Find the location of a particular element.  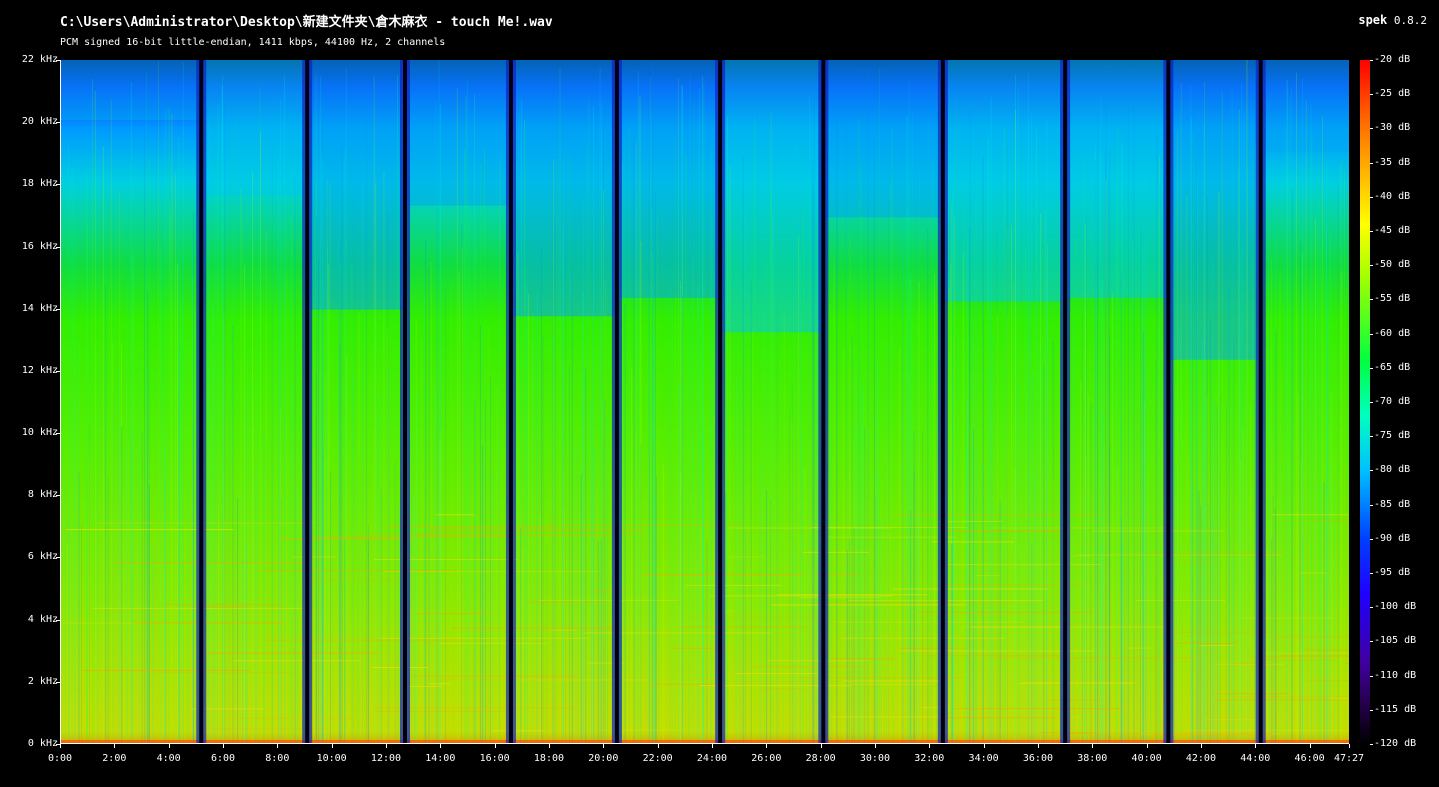

time-tick-label: 16:00 is located at coordinates (494, 758).